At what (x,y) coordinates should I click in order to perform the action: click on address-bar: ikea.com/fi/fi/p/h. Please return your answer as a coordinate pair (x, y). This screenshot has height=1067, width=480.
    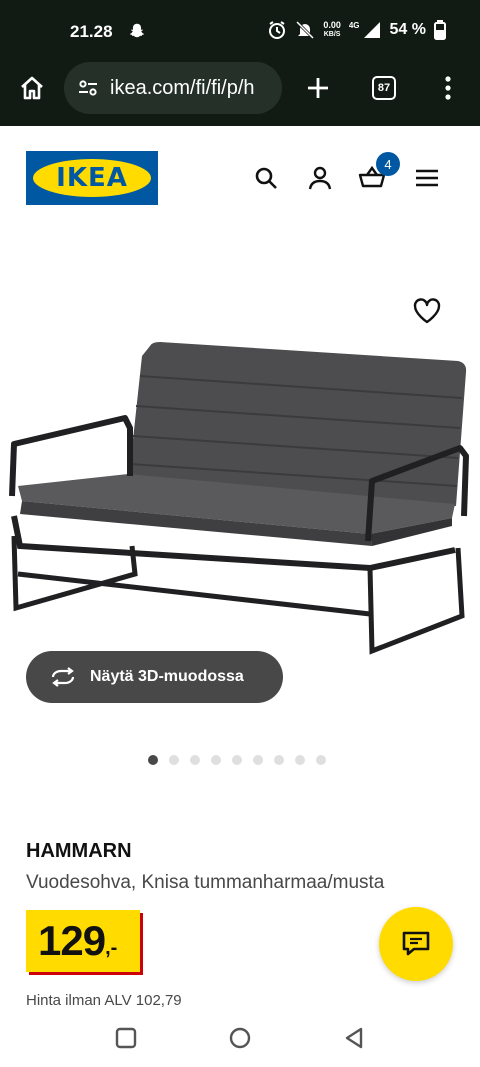
    Looking at the image, I should click on (173, 88).